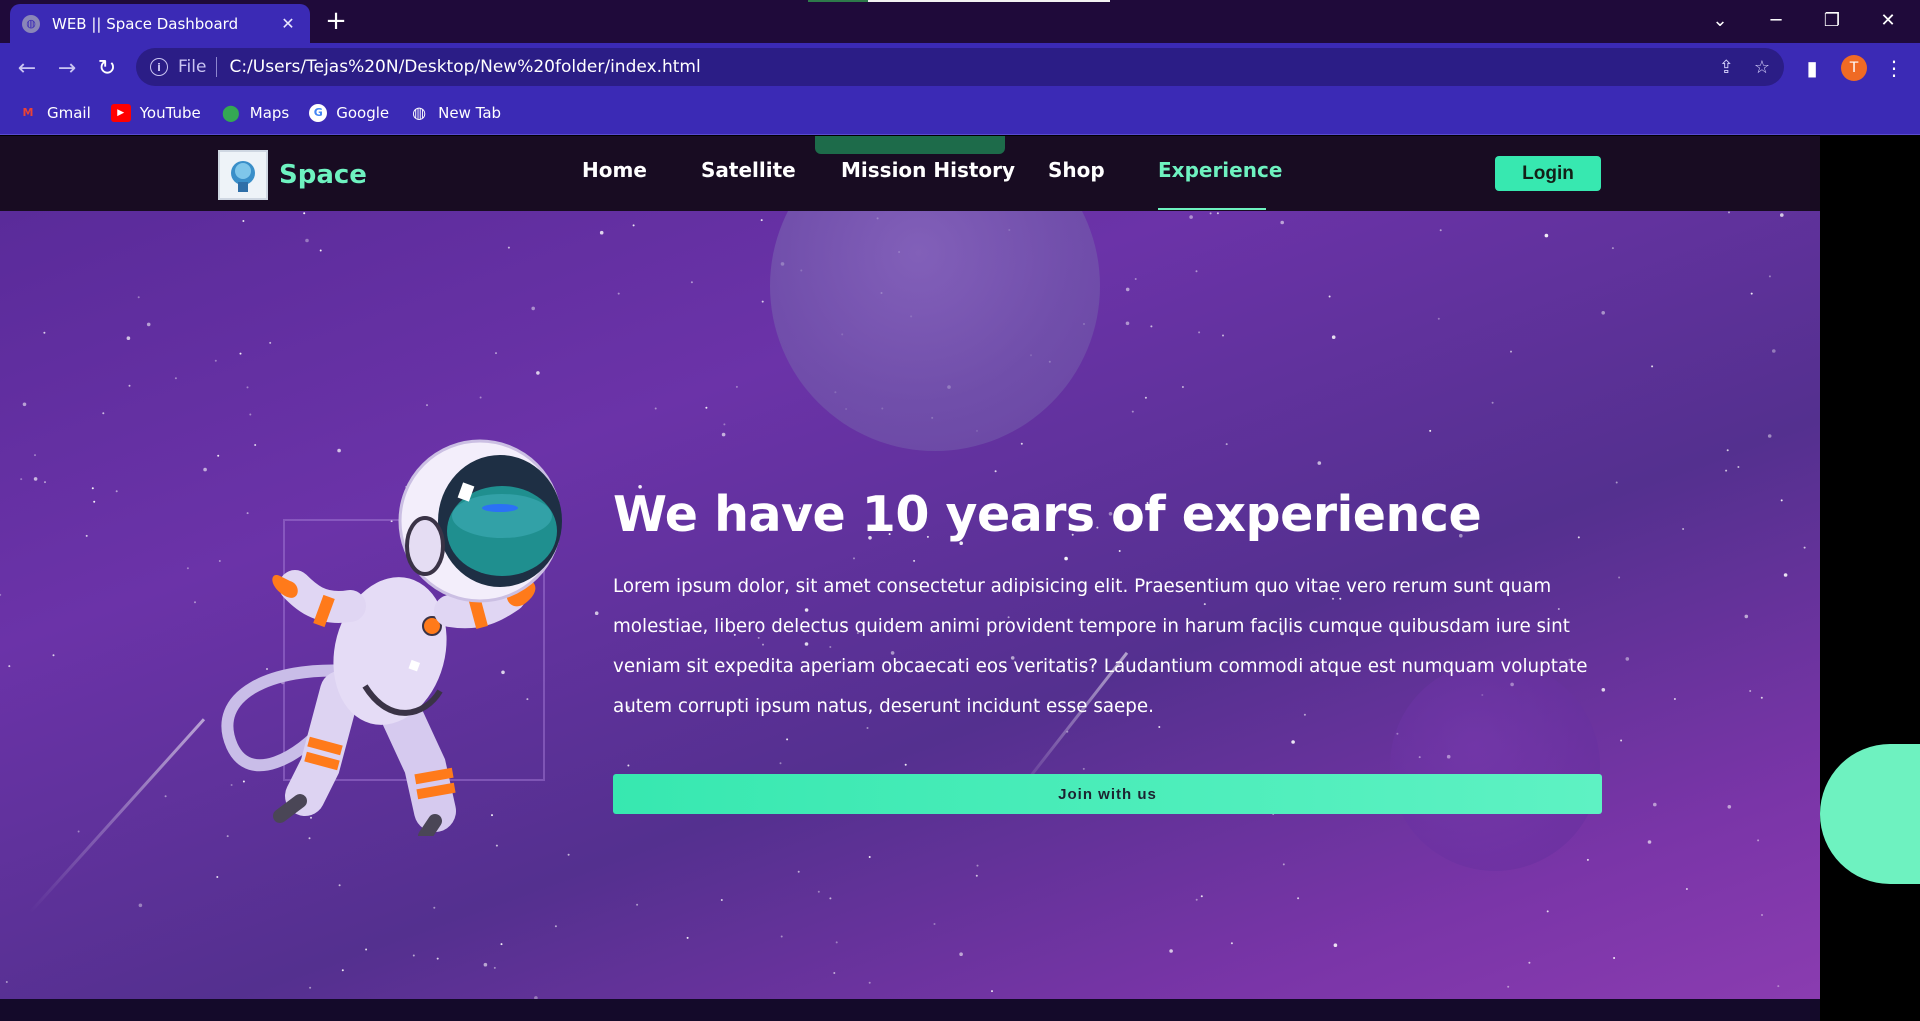  Describe the element at coordinates (1726, 67) in the screenshot. I see `share-icon: ⇪` at that location.